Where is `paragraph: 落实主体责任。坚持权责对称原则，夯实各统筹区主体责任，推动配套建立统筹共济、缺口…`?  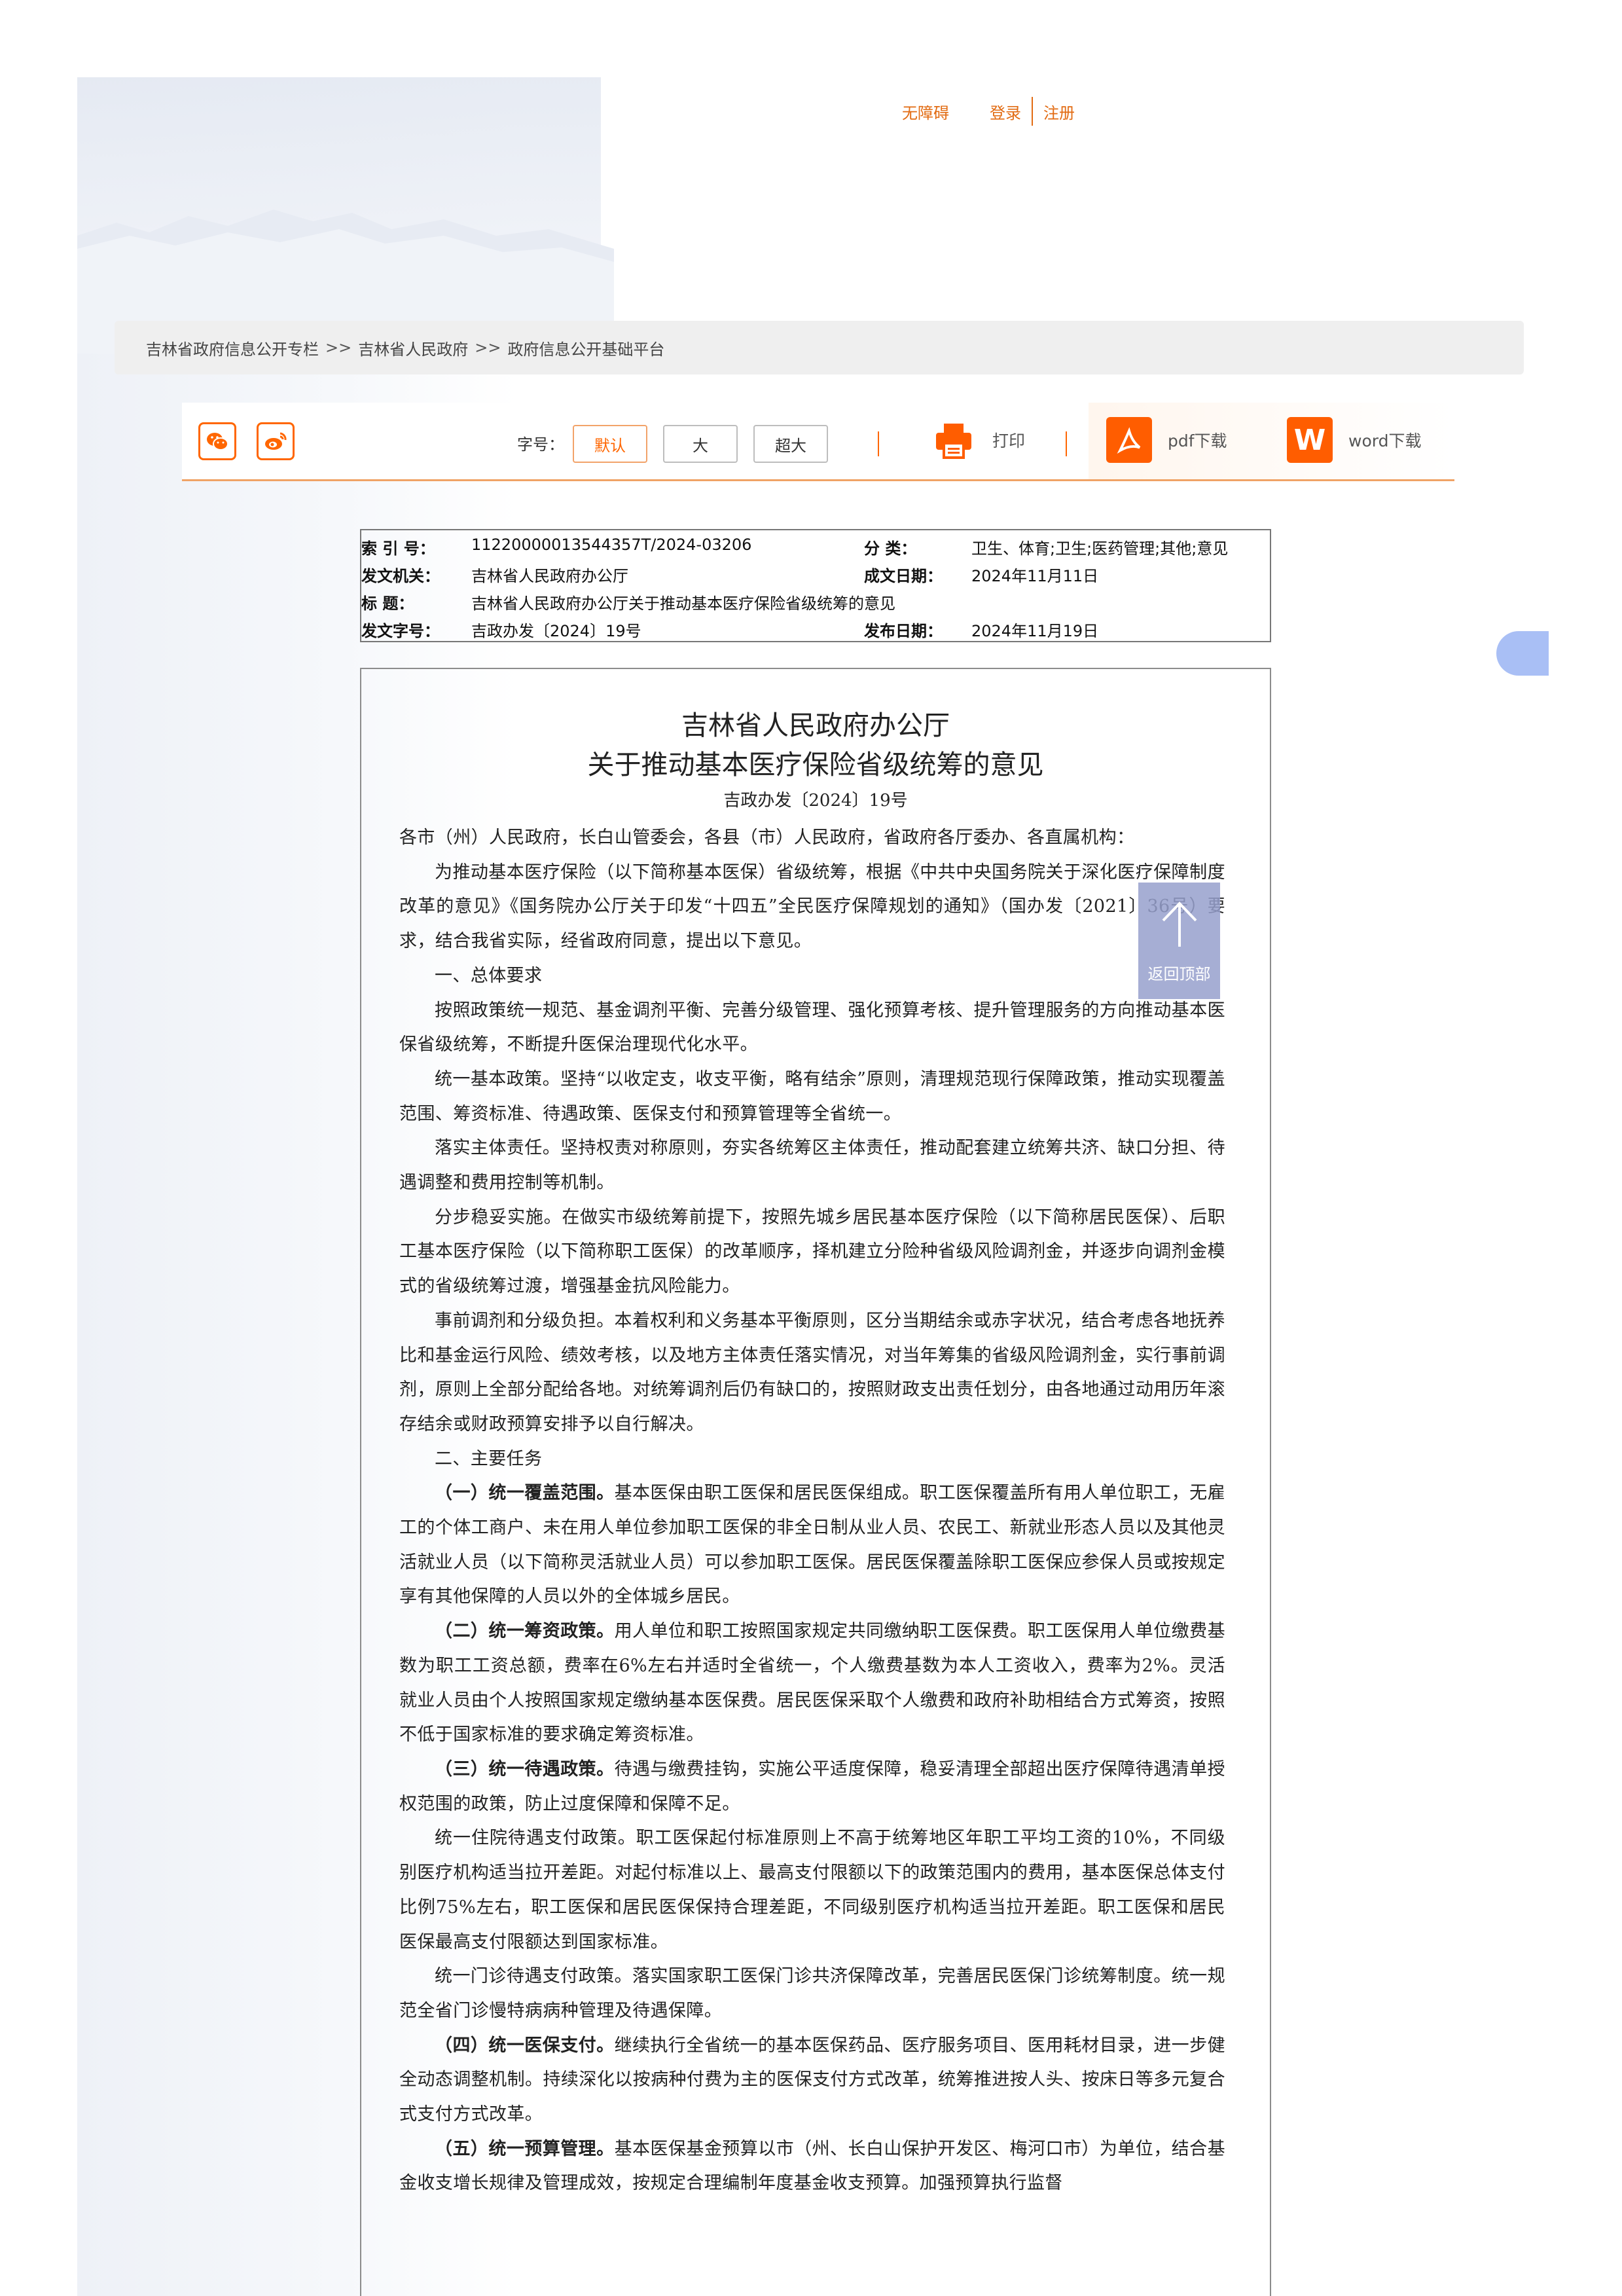
paragraph: 落实主体责任。坚持权责对称原则，夯实各统筹区主体责任，推动配套建立统筹共济、缺口… is located at coordinates (812, 1166).